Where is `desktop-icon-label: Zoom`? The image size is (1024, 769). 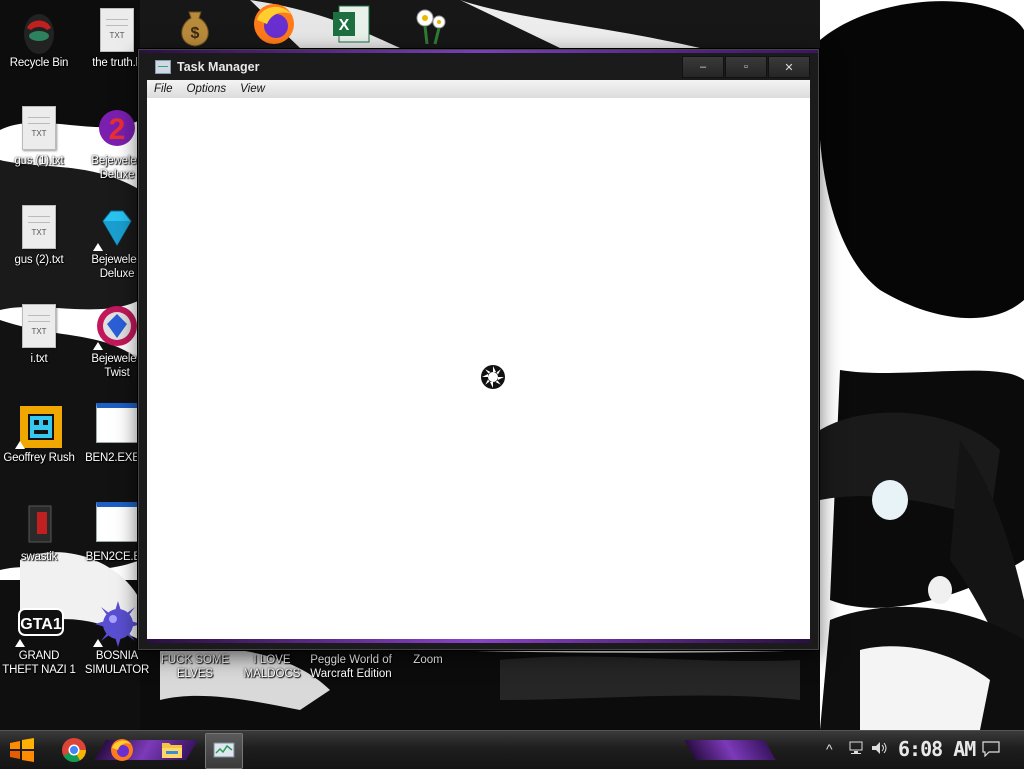 desktop-icon-label: Zoom is located at coordinates (428, 660).